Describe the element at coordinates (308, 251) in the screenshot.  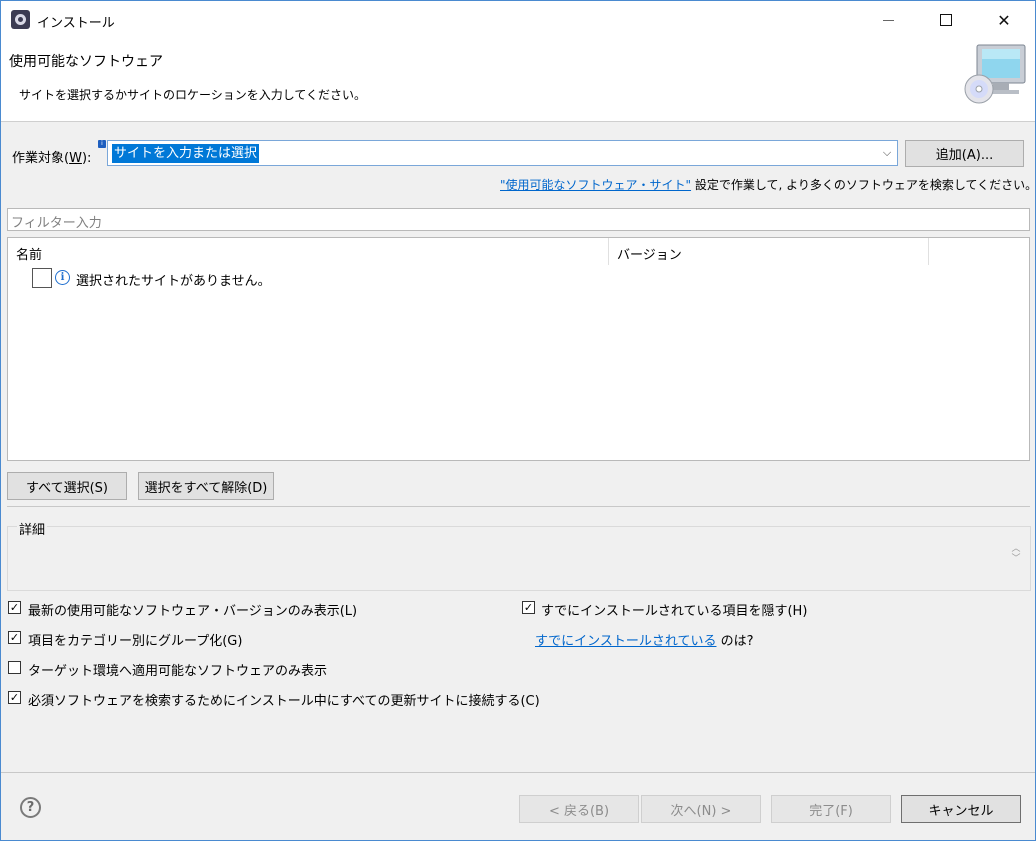
I see `column-header-name: 名前` at that location.